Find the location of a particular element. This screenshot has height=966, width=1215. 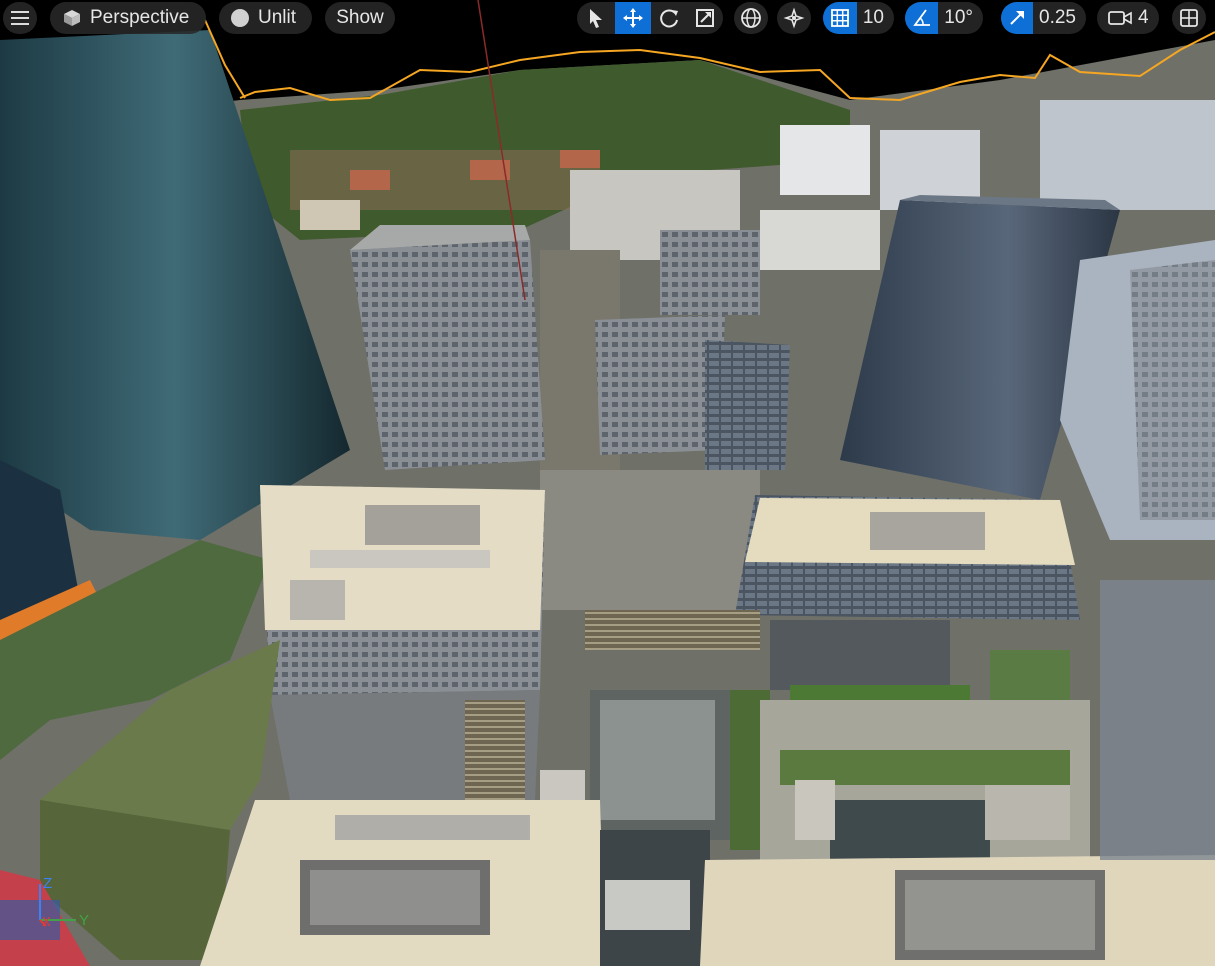

scale-snap-icon is located at coordinates (1017, 18).